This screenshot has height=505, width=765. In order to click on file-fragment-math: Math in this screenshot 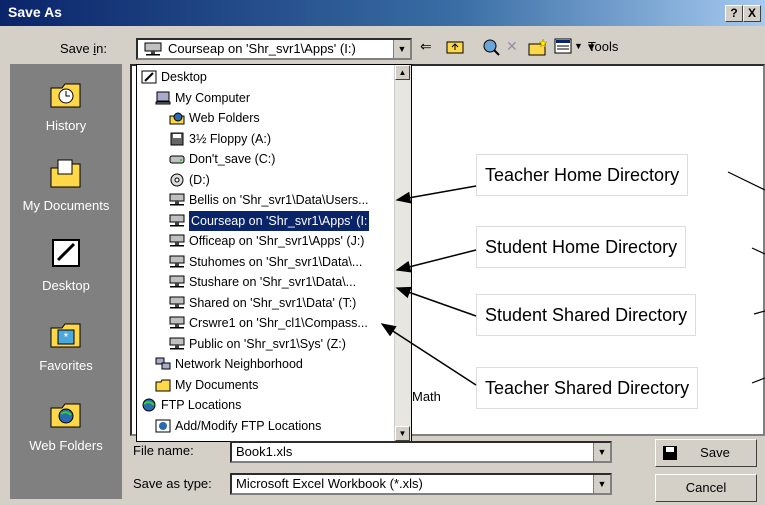, I will do `click(426, 396)`.